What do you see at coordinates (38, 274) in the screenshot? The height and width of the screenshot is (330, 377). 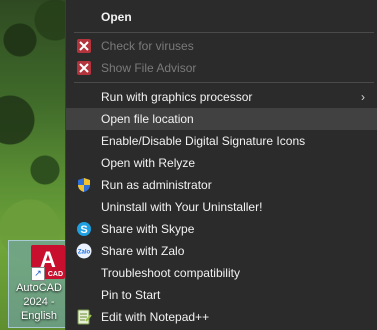 I see `shortcut-arrow-icon: ↗` at bounding box center [38, 274].